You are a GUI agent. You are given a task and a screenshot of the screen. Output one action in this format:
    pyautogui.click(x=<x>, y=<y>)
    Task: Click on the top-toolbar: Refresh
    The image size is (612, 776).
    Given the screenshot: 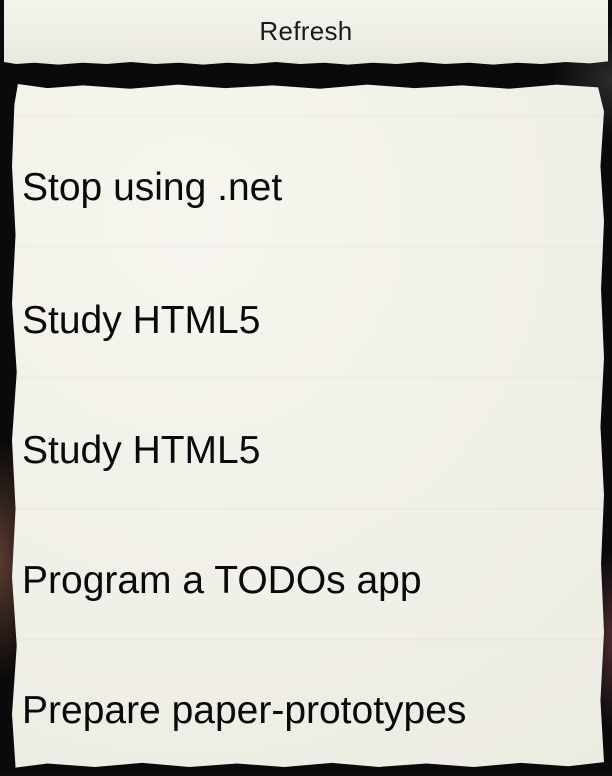 What is the action you would take?
    pyautogui.click(x=306, y=32)
    